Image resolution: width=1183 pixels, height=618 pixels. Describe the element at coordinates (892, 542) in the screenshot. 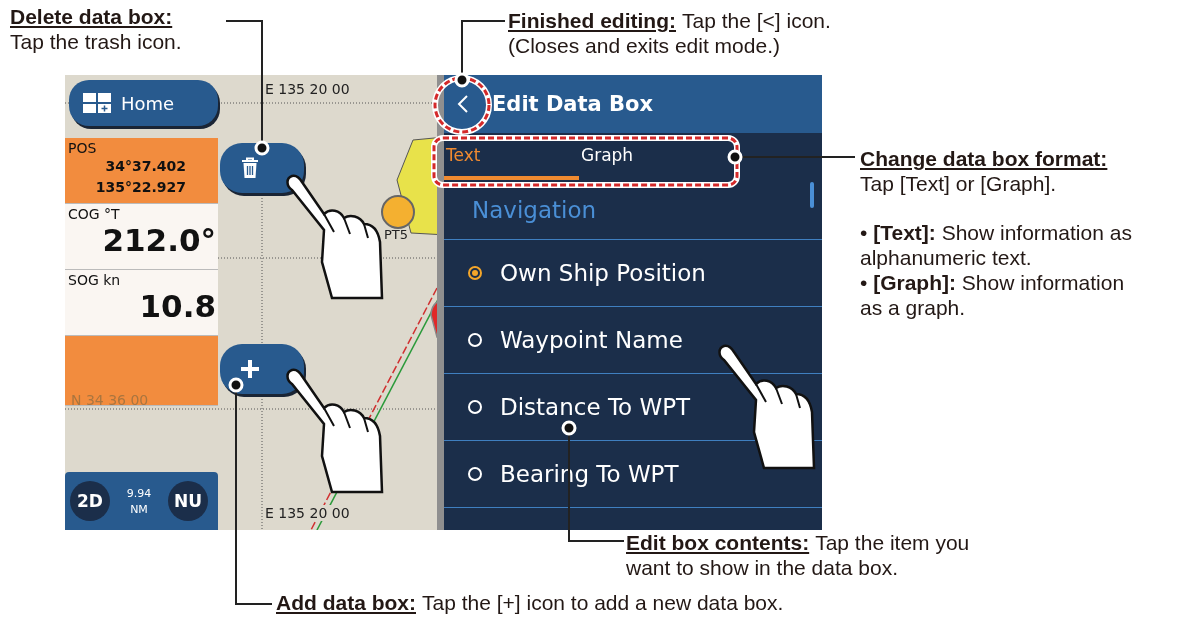

I see `callout-text: Tap the item you` at that location.